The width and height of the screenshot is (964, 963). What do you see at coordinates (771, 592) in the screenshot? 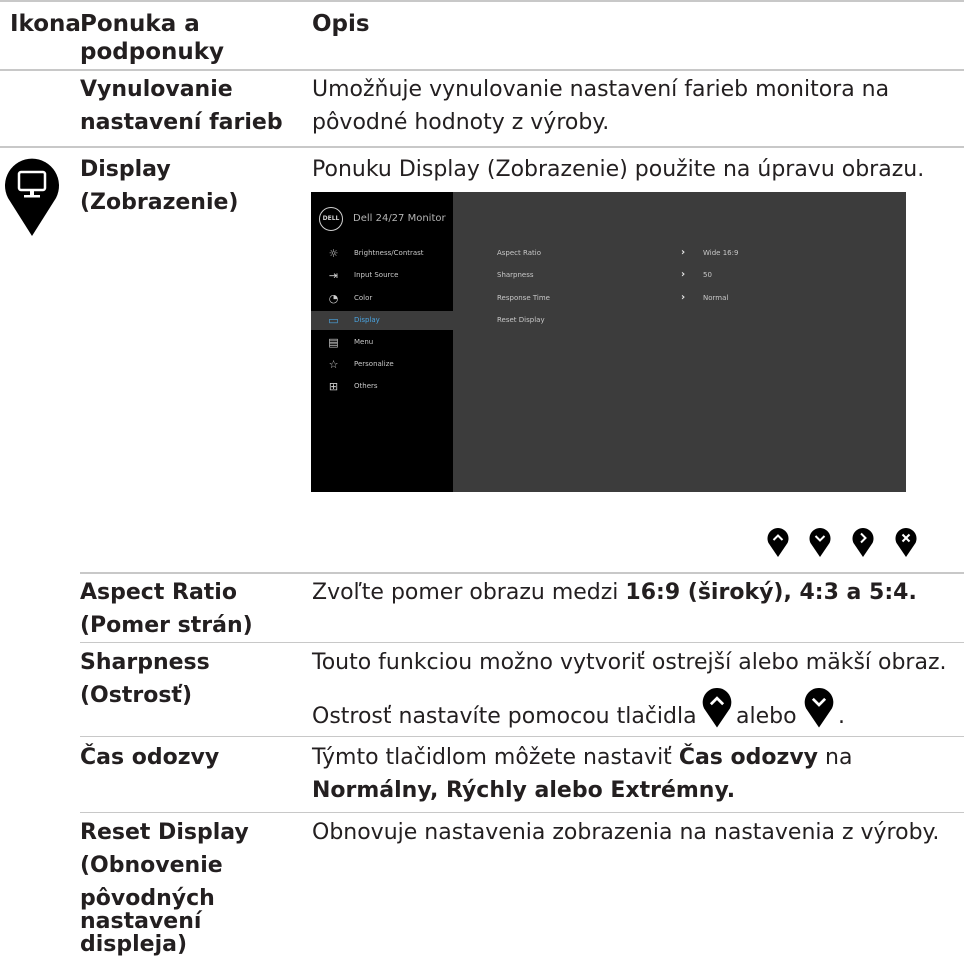
I see `aspect-ratio-desc-bold: 16:9 (široký), 4:3 a 5:4.` at bounding box center [771, 592].